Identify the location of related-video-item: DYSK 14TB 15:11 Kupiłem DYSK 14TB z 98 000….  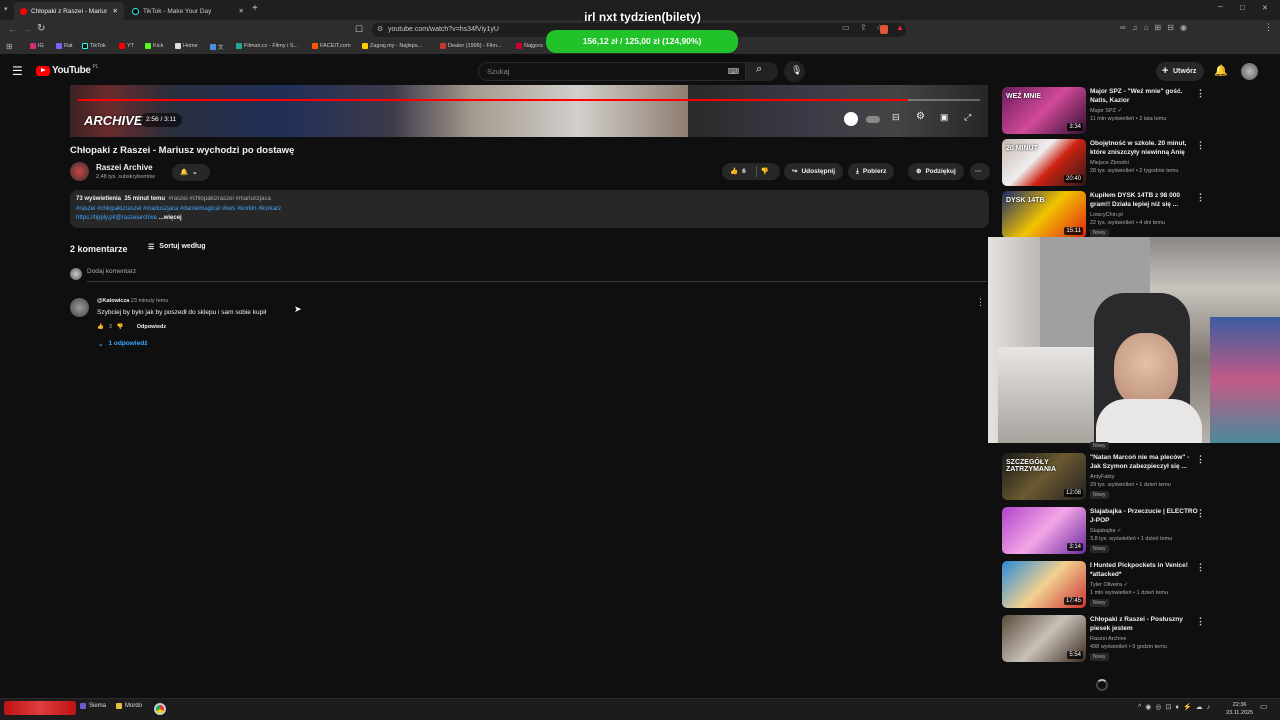
(1137, 215).